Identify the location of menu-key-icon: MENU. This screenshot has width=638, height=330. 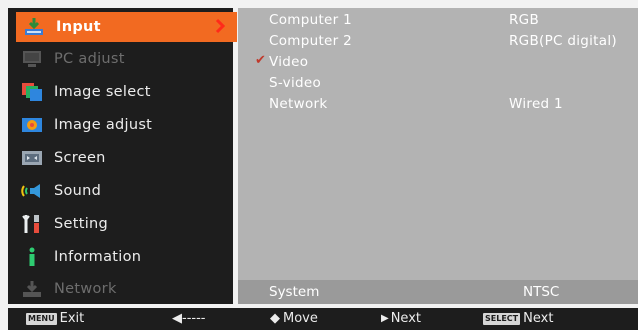
(41, 318).